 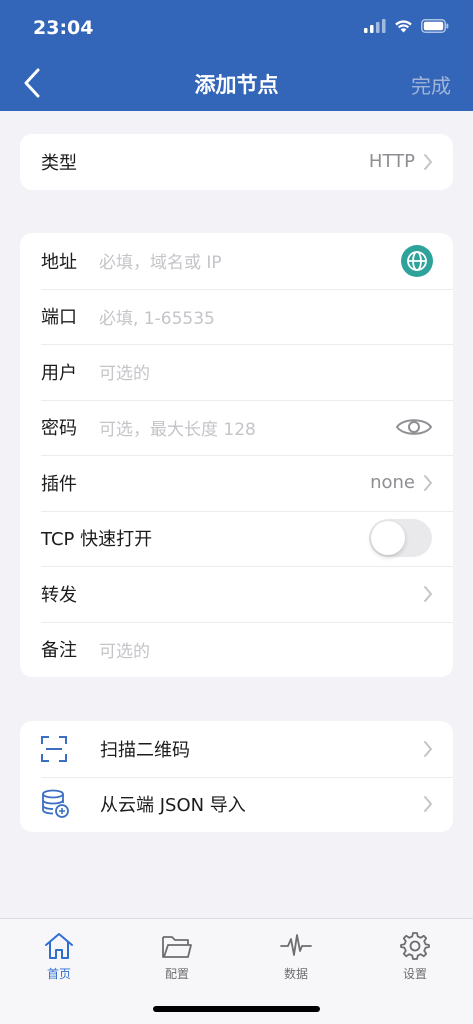 What do you see at coordinates (415, 946) in the screenshot?
I see `gear-icon` at bounding box center [415, 946].